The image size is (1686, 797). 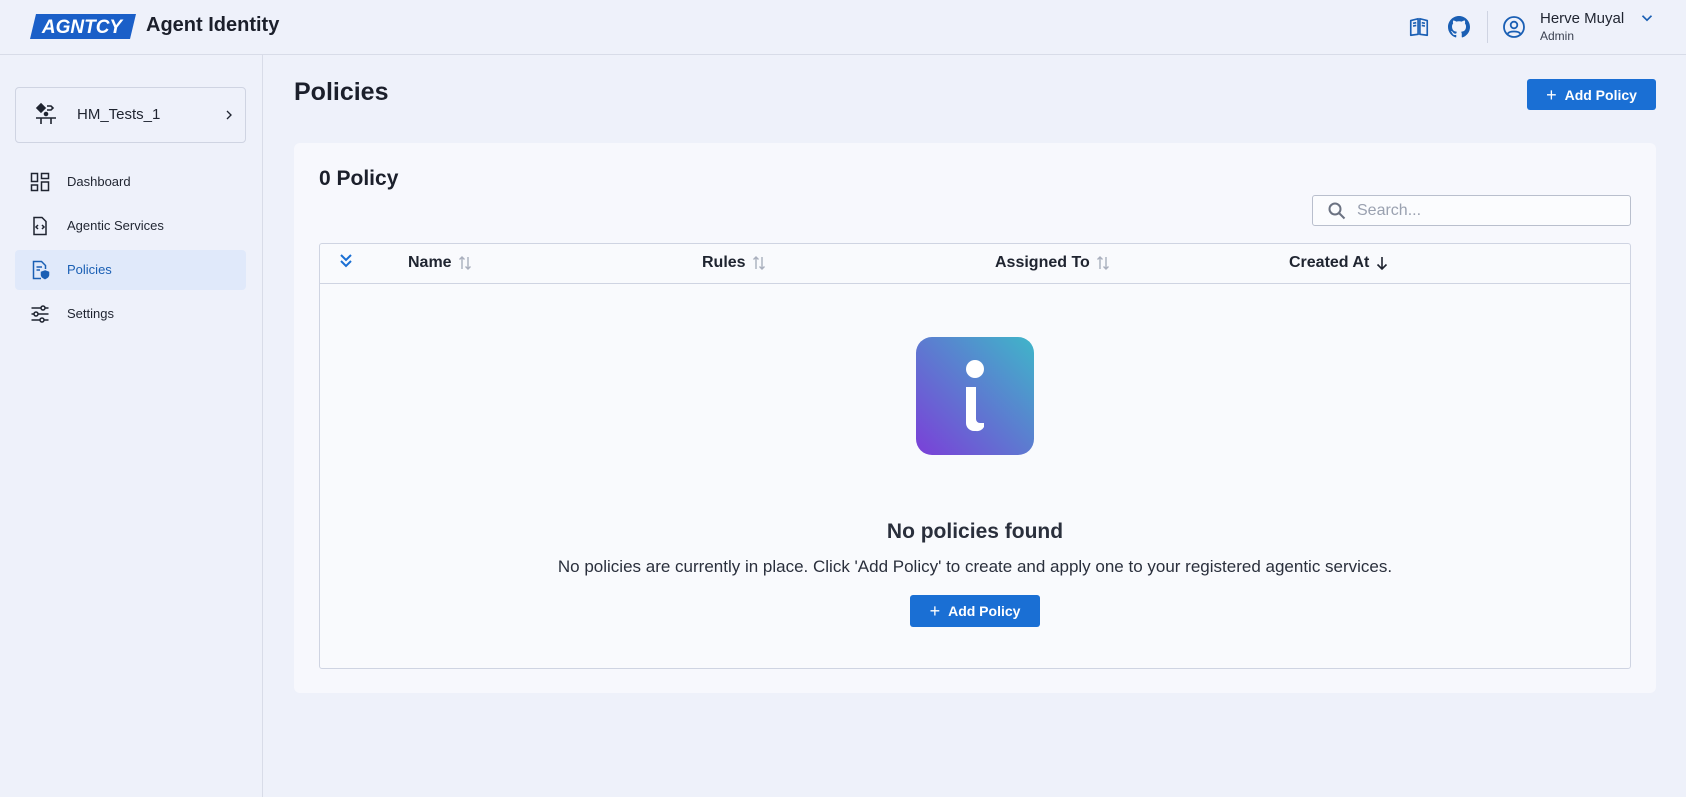 I want to click on column-header-rules: Rules, so click(x=734, y=263).